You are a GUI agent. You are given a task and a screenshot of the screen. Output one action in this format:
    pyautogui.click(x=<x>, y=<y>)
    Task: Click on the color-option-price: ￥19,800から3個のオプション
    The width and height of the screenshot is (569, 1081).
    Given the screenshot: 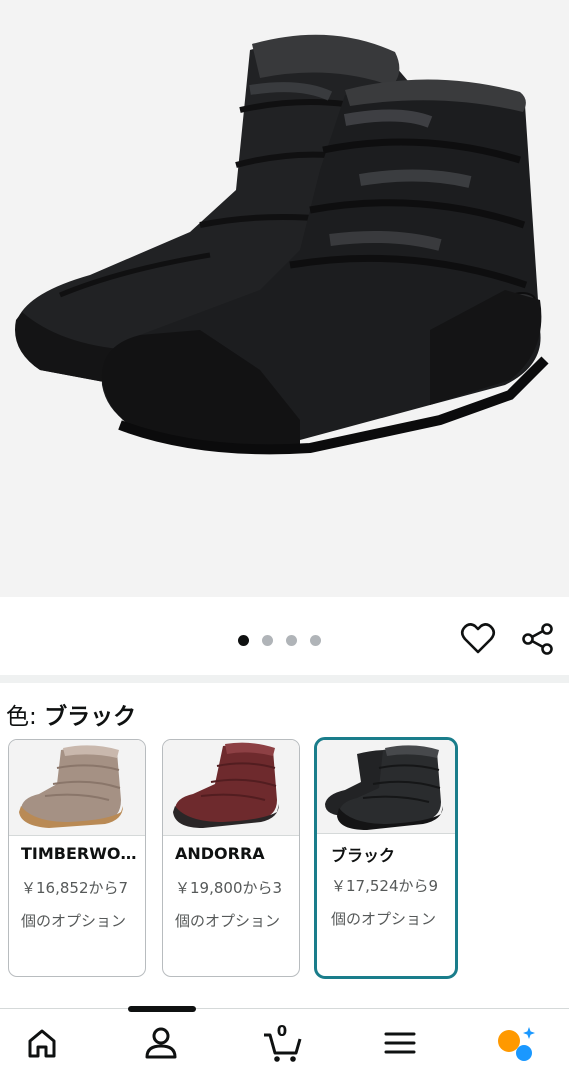 What is the action you would take?
    pyautogui.click(x=229, y=904)
    